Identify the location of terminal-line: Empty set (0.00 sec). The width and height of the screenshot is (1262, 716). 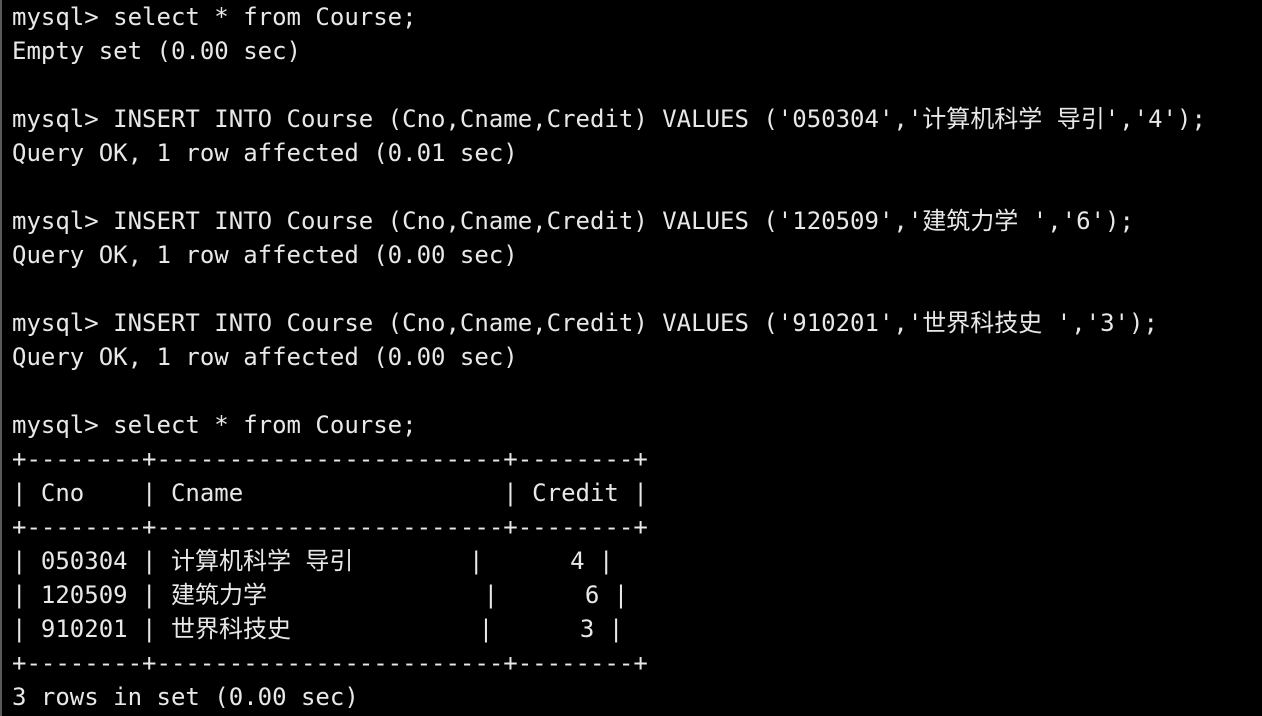
(156, 51).